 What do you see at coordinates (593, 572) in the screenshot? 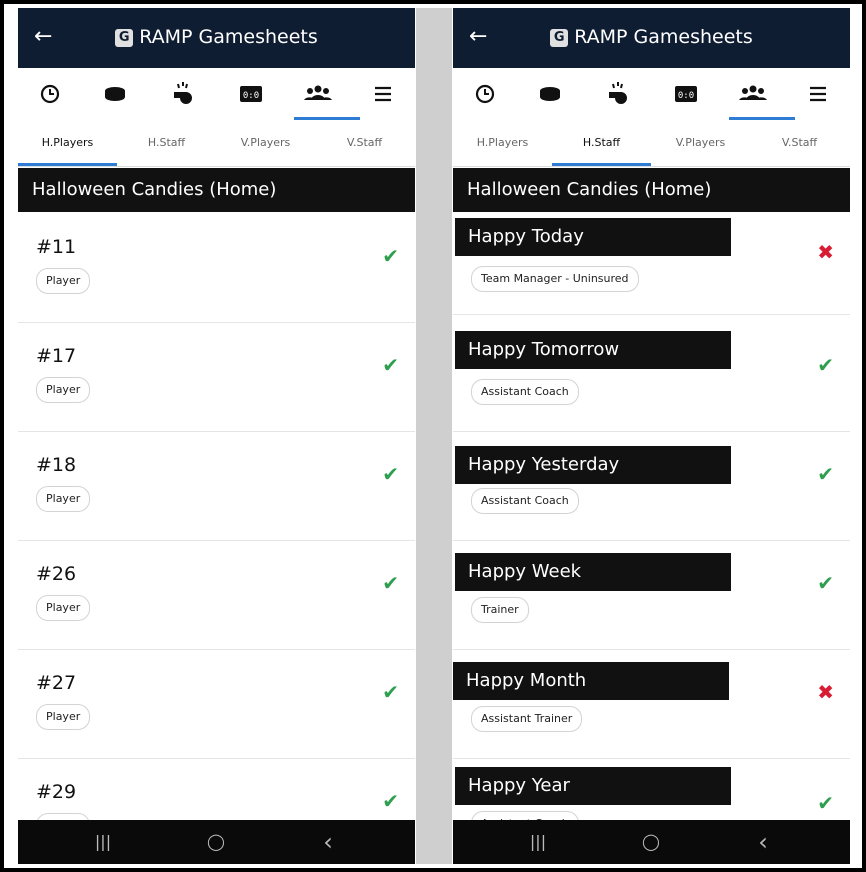
I see `staff-name: Happy Week` at bounding box center [593, 572].